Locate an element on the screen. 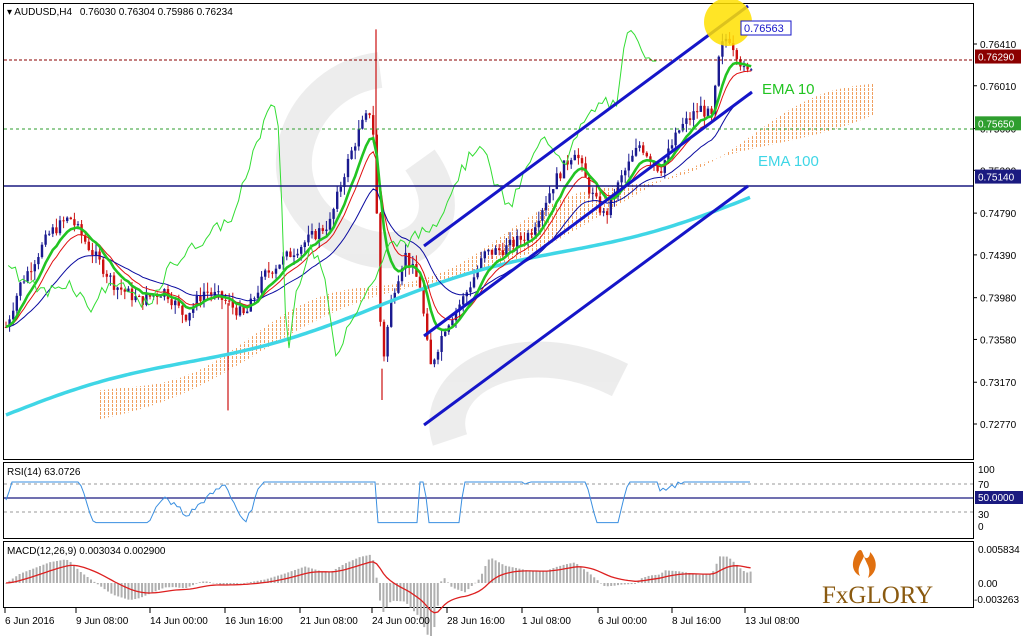 The width and height of the screenshot is (1024, 636). time-tick-label: 21 Jun 08:00 is located at coordinates (329, 621).